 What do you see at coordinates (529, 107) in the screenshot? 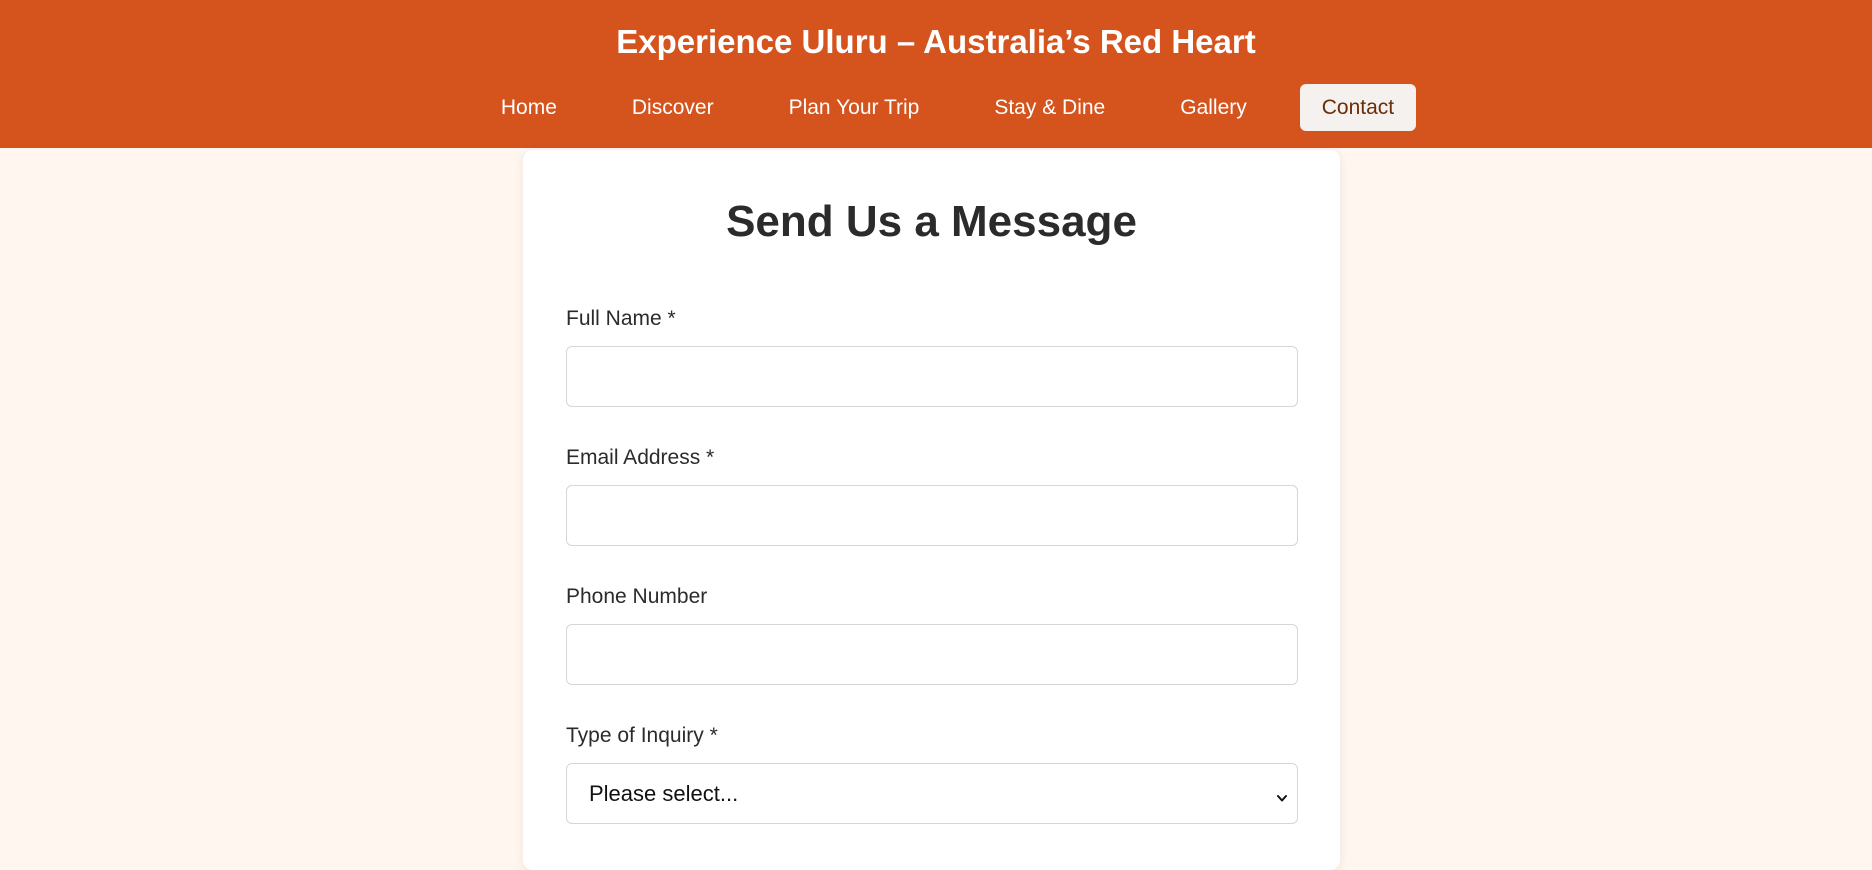
I see `nav-home: Home` at bounding box center [529, 107].